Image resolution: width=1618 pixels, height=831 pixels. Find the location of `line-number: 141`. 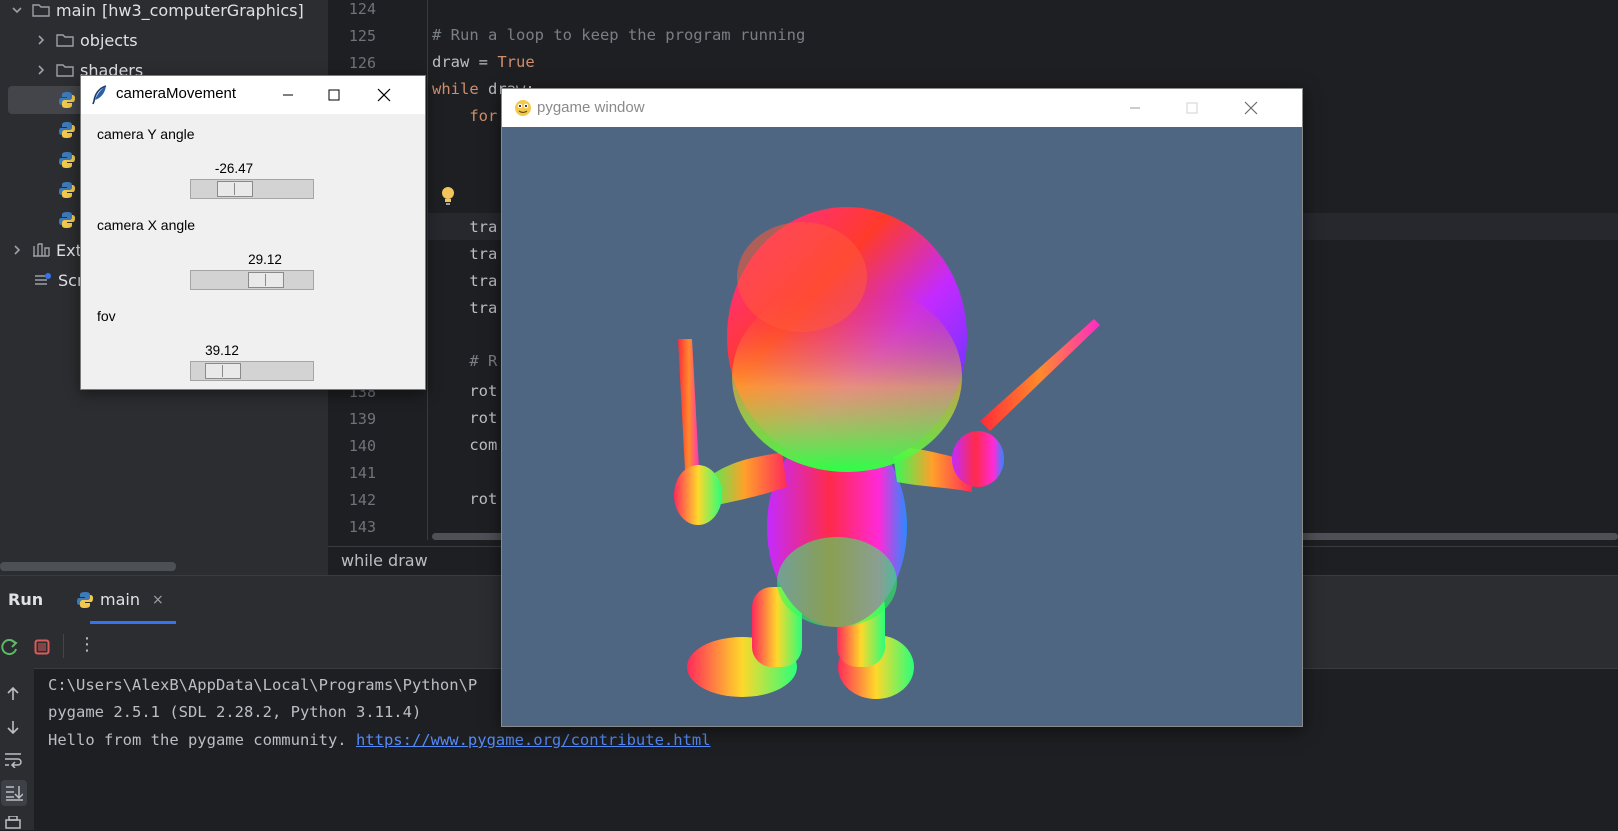

line-number: 141 is located at coordinates (362, 473).